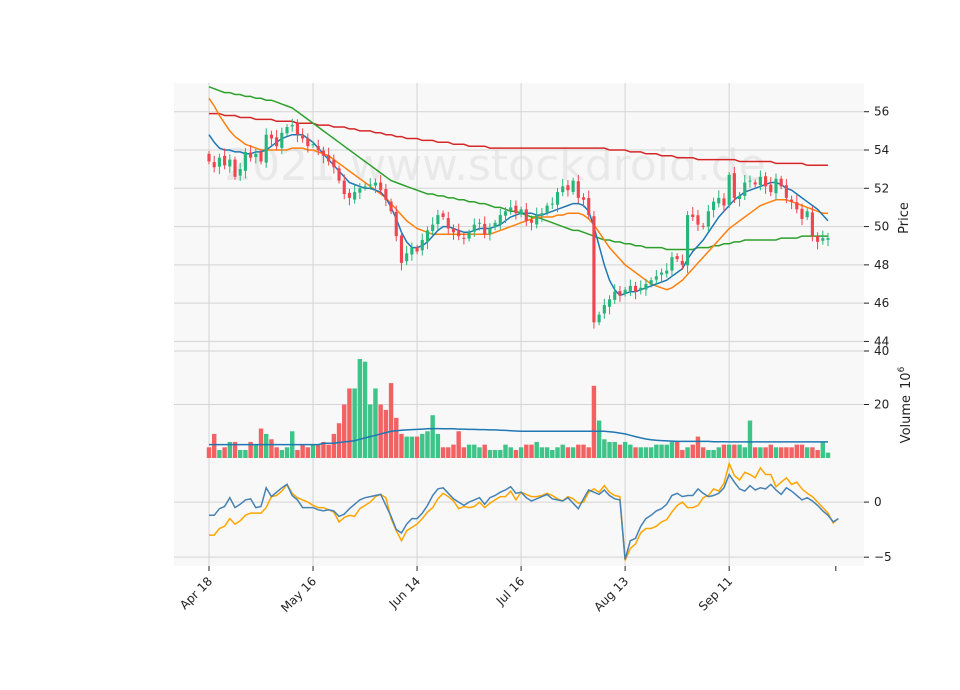 This screenshot has height=690, width=960. I want to click on price-tick-label: 46, so click(881, 303).